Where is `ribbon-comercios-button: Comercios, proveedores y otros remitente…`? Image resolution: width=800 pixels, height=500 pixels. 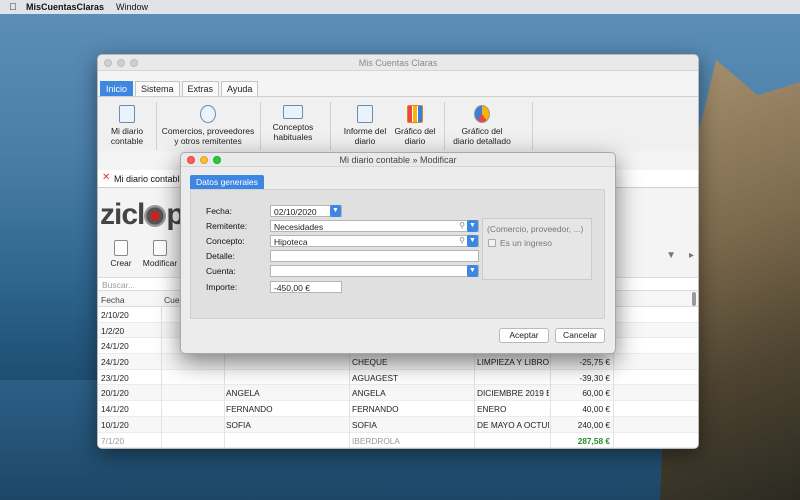 ribbon-comercios-button: Comercios, proveedores y otros remitente… is located at coordinates (208, 125).